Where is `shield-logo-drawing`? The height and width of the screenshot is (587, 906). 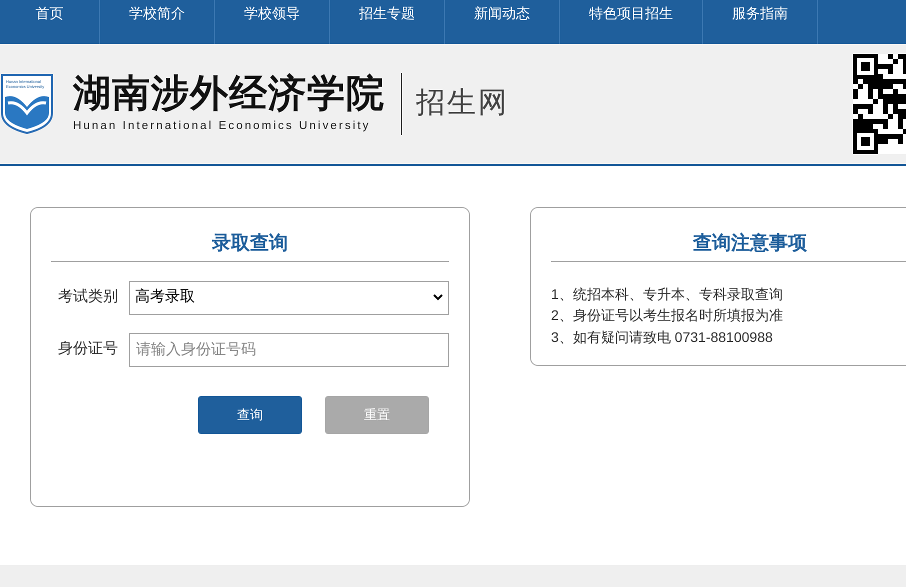
shield-logo-drawing is located at coordinates (27, 104).